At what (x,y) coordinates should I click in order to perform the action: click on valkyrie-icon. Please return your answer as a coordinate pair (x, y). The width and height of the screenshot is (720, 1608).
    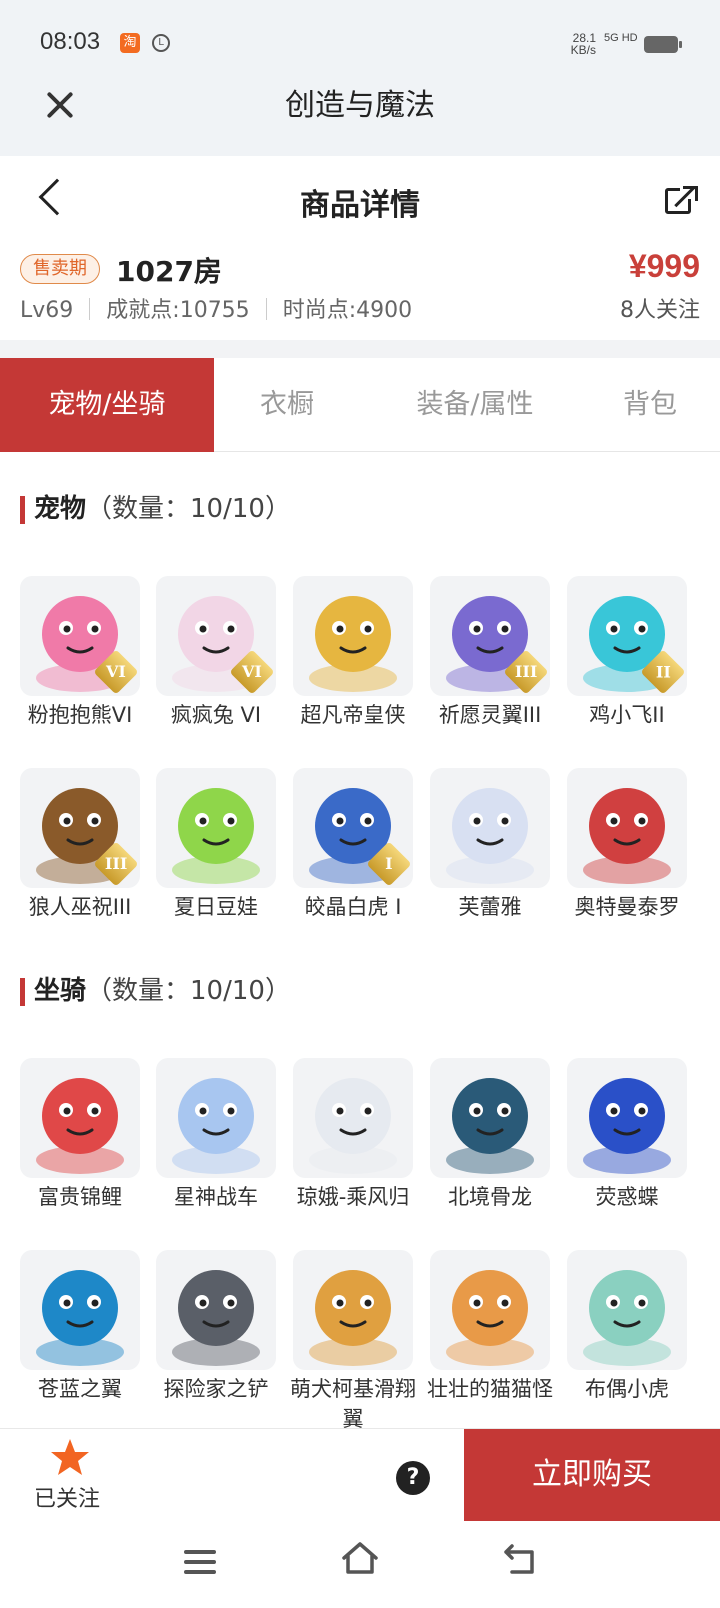
    Looking at the image, I should click on (490, 828).